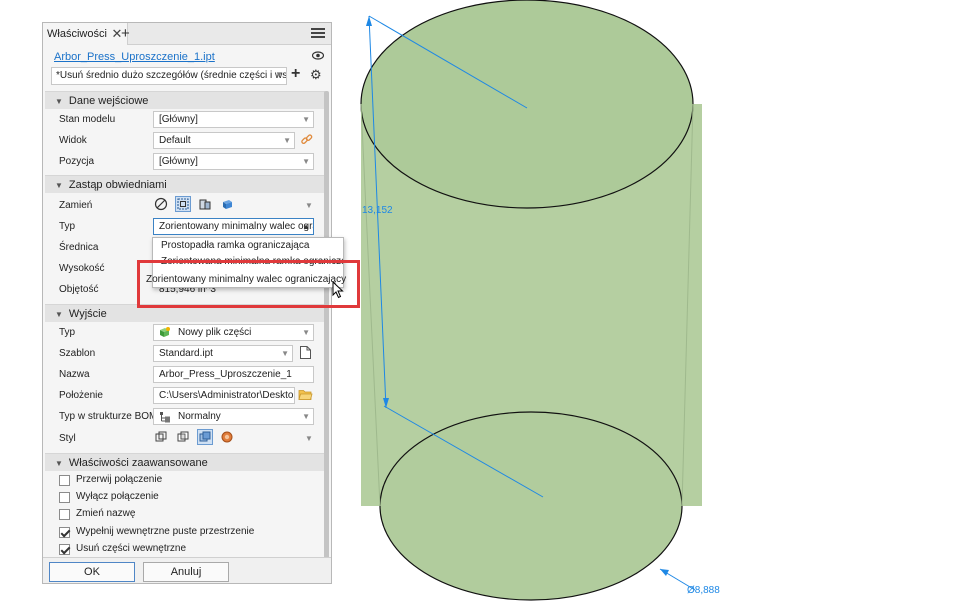  What do you see at coordinates (64, 497) in the screenshot?
I see `checkbox-suppress-link` at bounding box center [64, 497].